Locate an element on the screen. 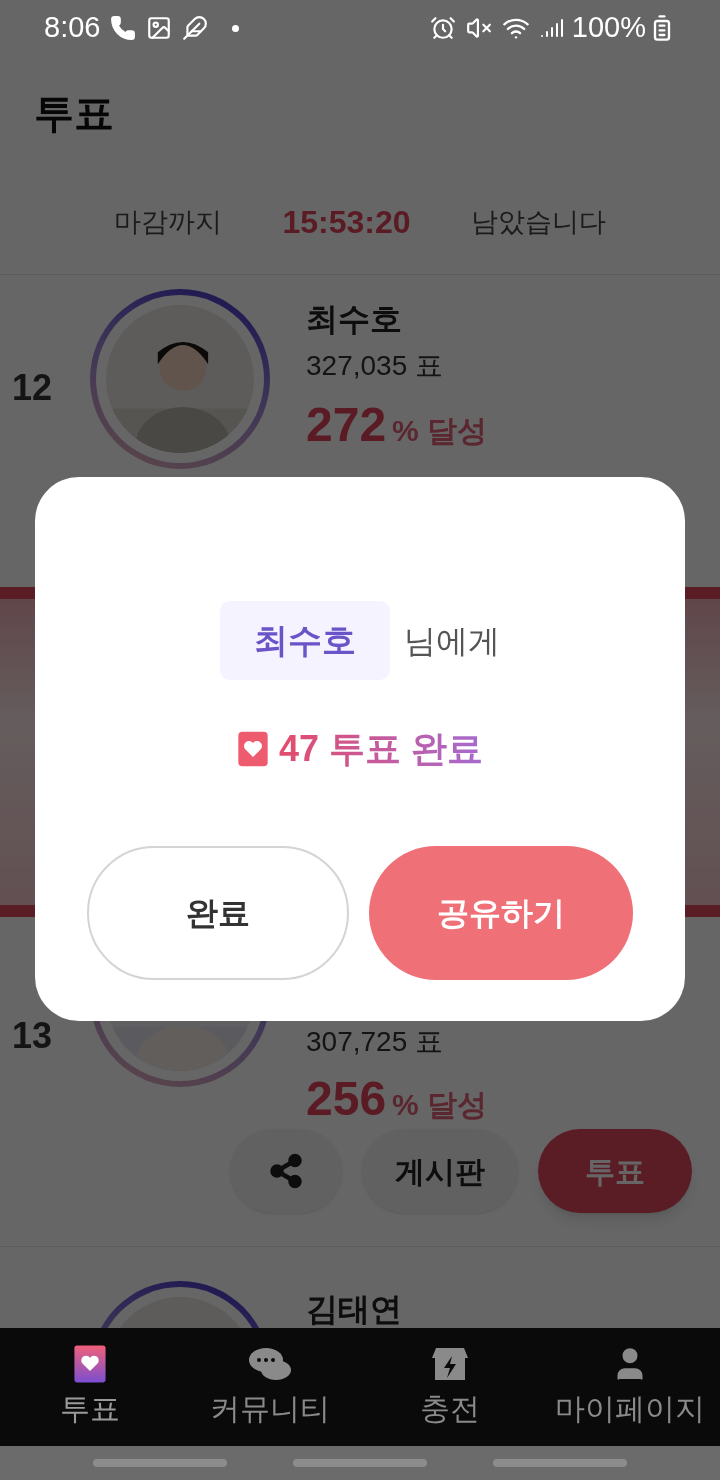 The width and height of the screenshot is (720, 1480). candidate-name: 최수호 is located at coordinates (354, 319).